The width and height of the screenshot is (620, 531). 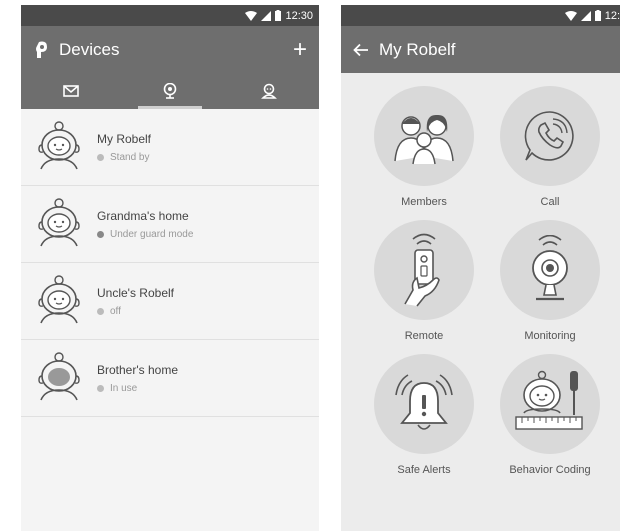 What do you see at coordinates (170, 15) in the screenshot?
I see `status-bar: 12:30` at bounding box center [170, 15].